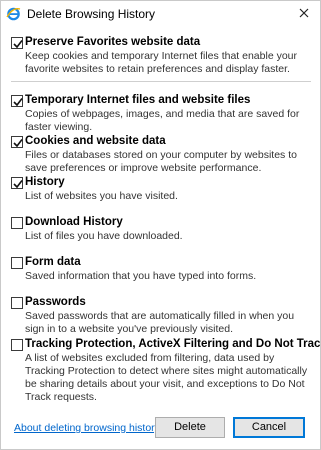 The width and height of the screenshot is (321, 450). I want to click on option-title: Passwords, so click(55, 302).